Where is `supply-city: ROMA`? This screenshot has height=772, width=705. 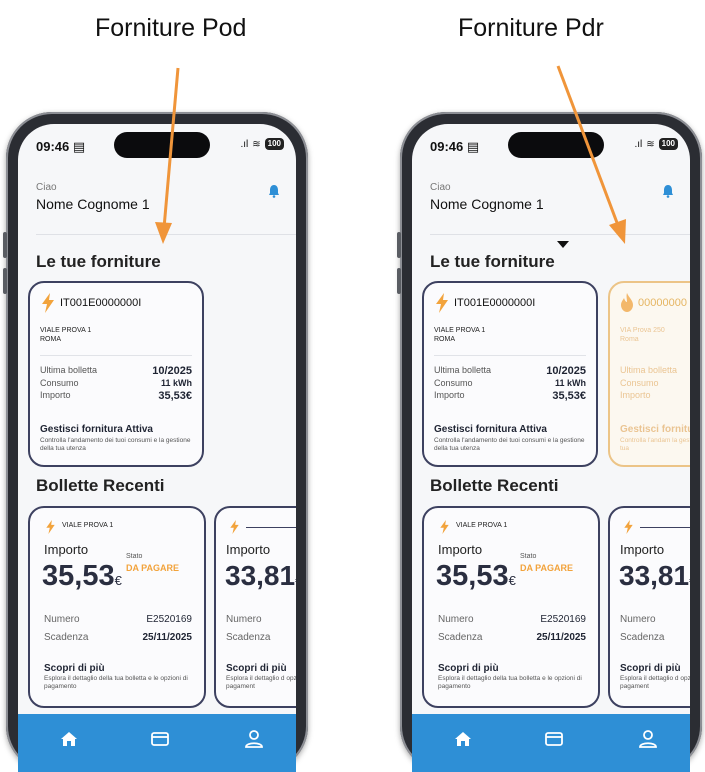 supply-city: ROMA is located at coordinates (50, 339).